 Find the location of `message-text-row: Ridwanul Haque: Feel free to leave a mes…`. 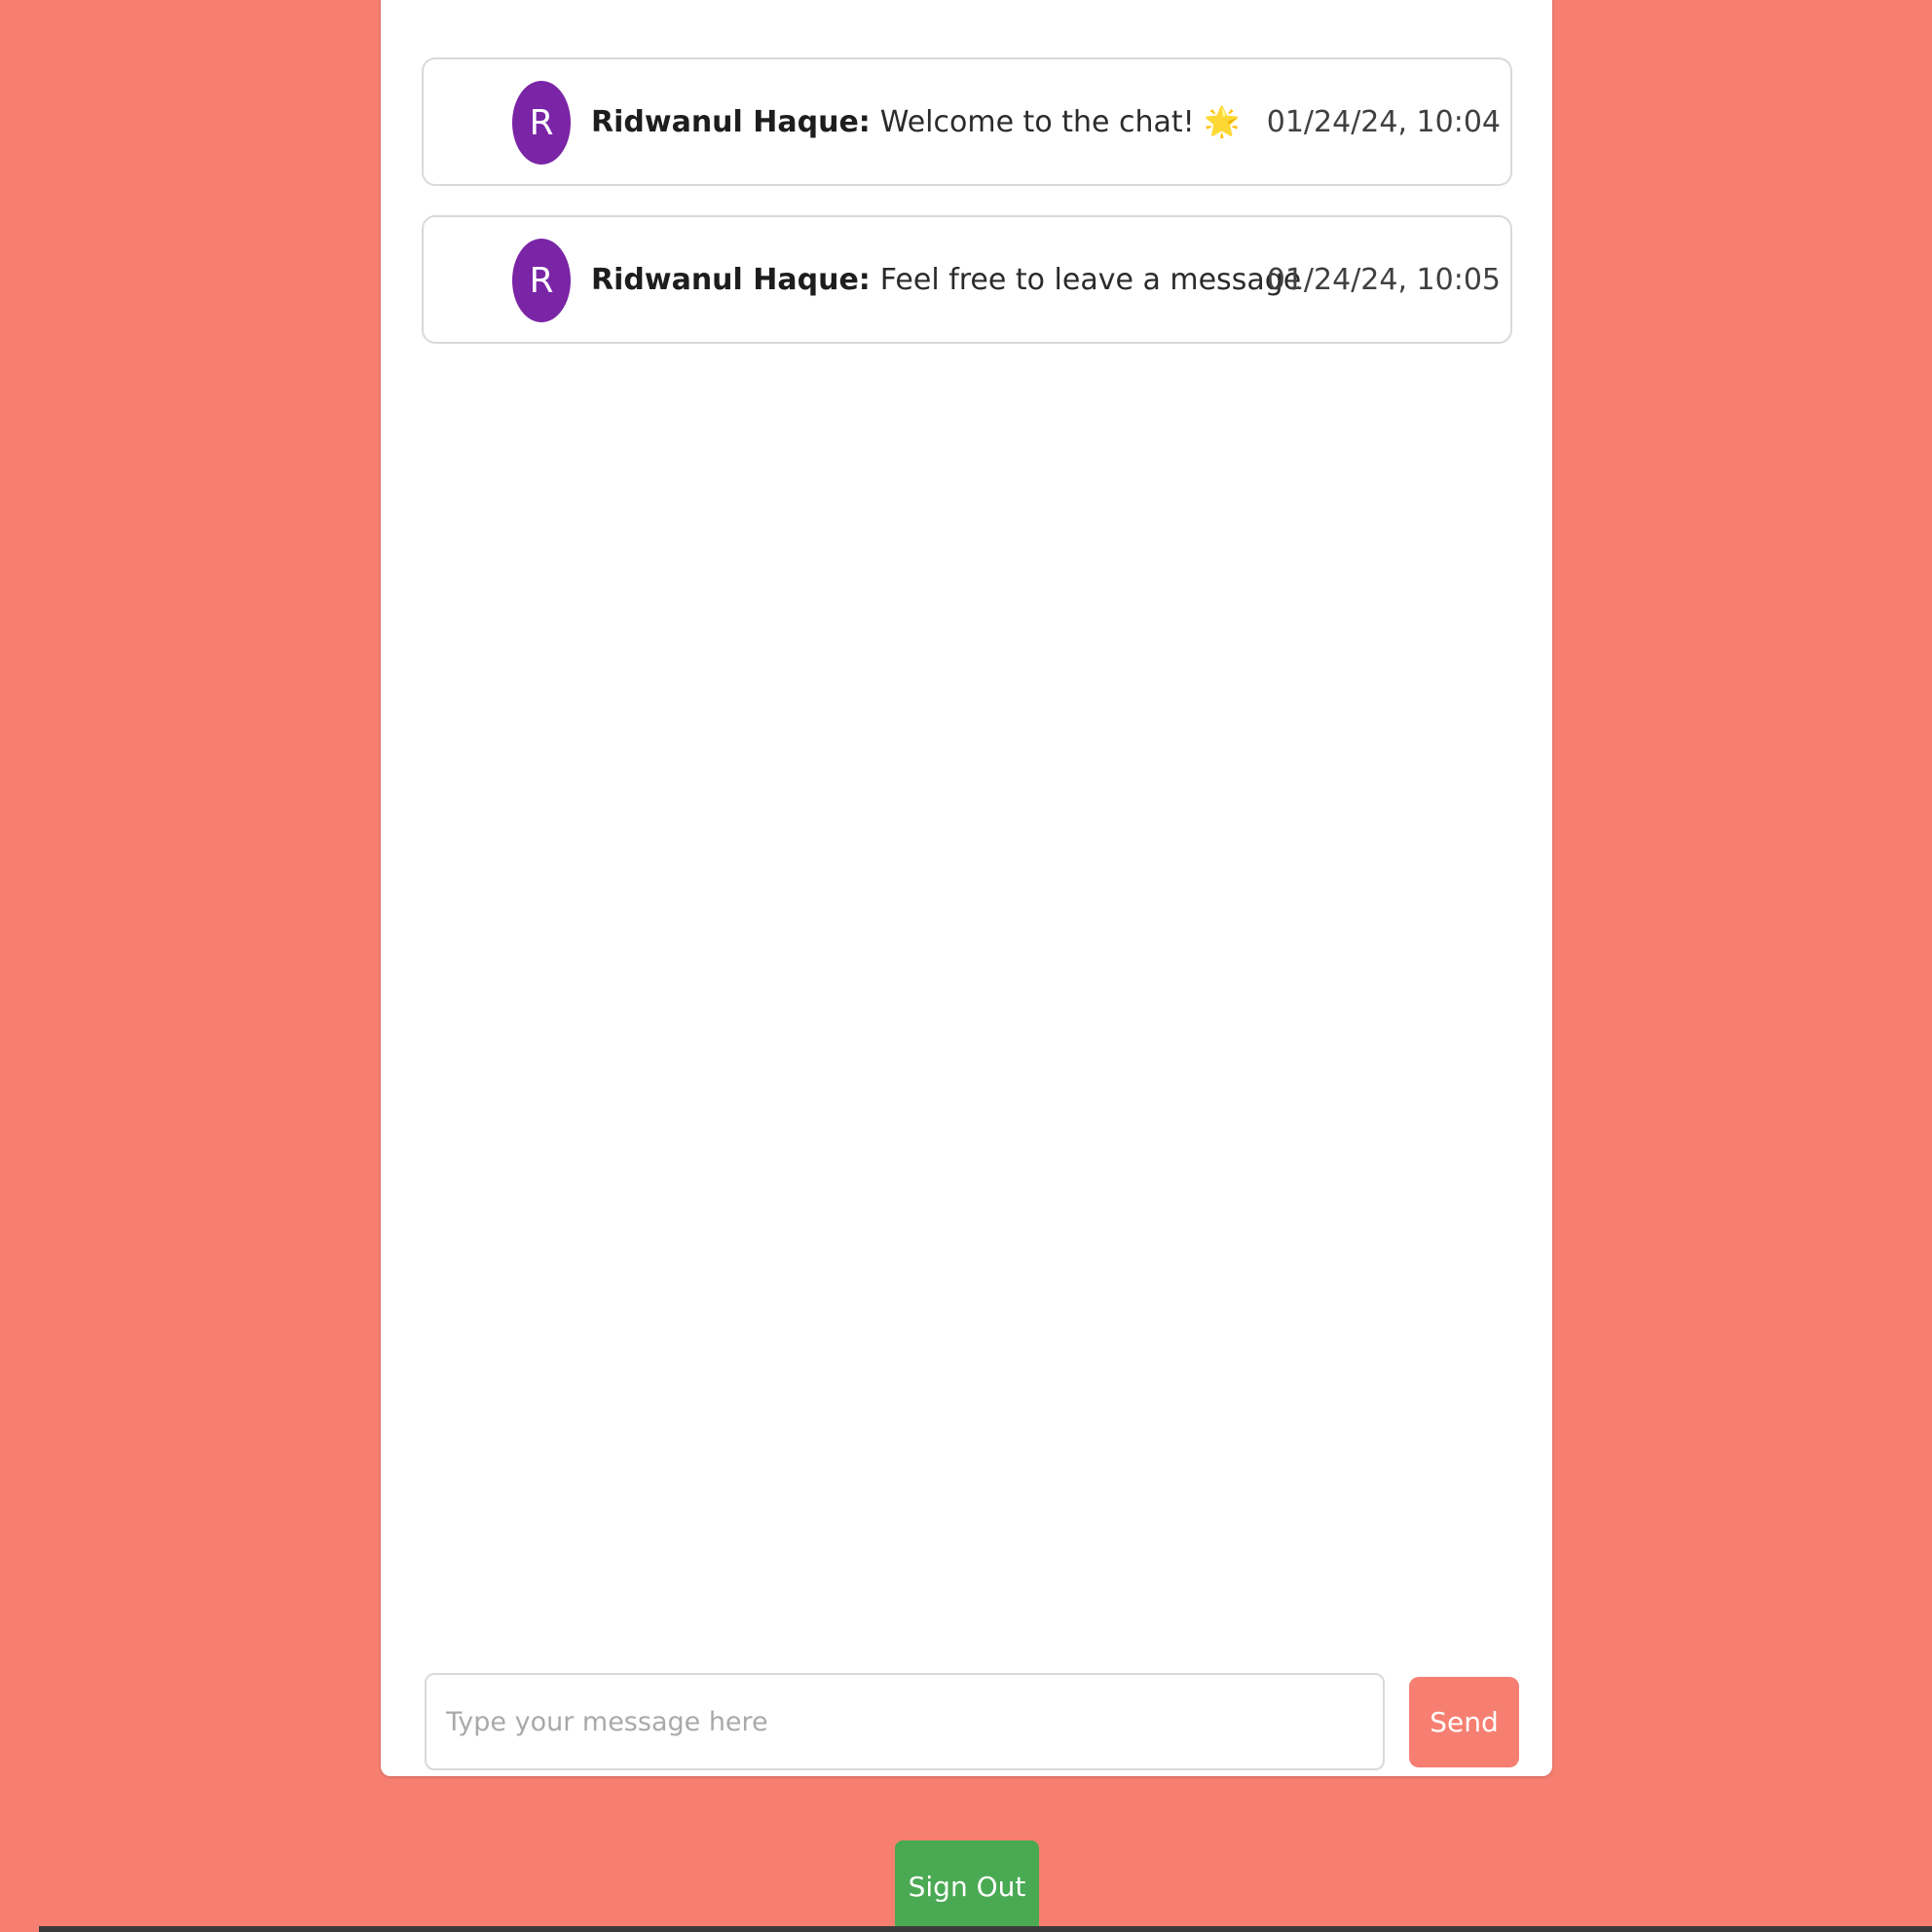

message-text-row: Ridwanul Haque: Feel free to leave a mes… is located at coordinates (946, 280).